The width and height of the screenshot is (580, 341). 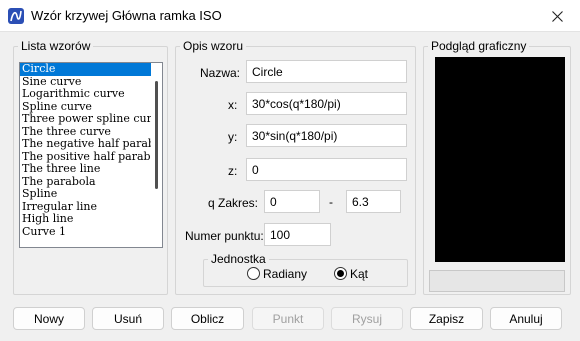 What do you see at coordinates (224, 236) in the screenshot?
I see `points-label: Numer punktu:` at bounding box center [224, 236].